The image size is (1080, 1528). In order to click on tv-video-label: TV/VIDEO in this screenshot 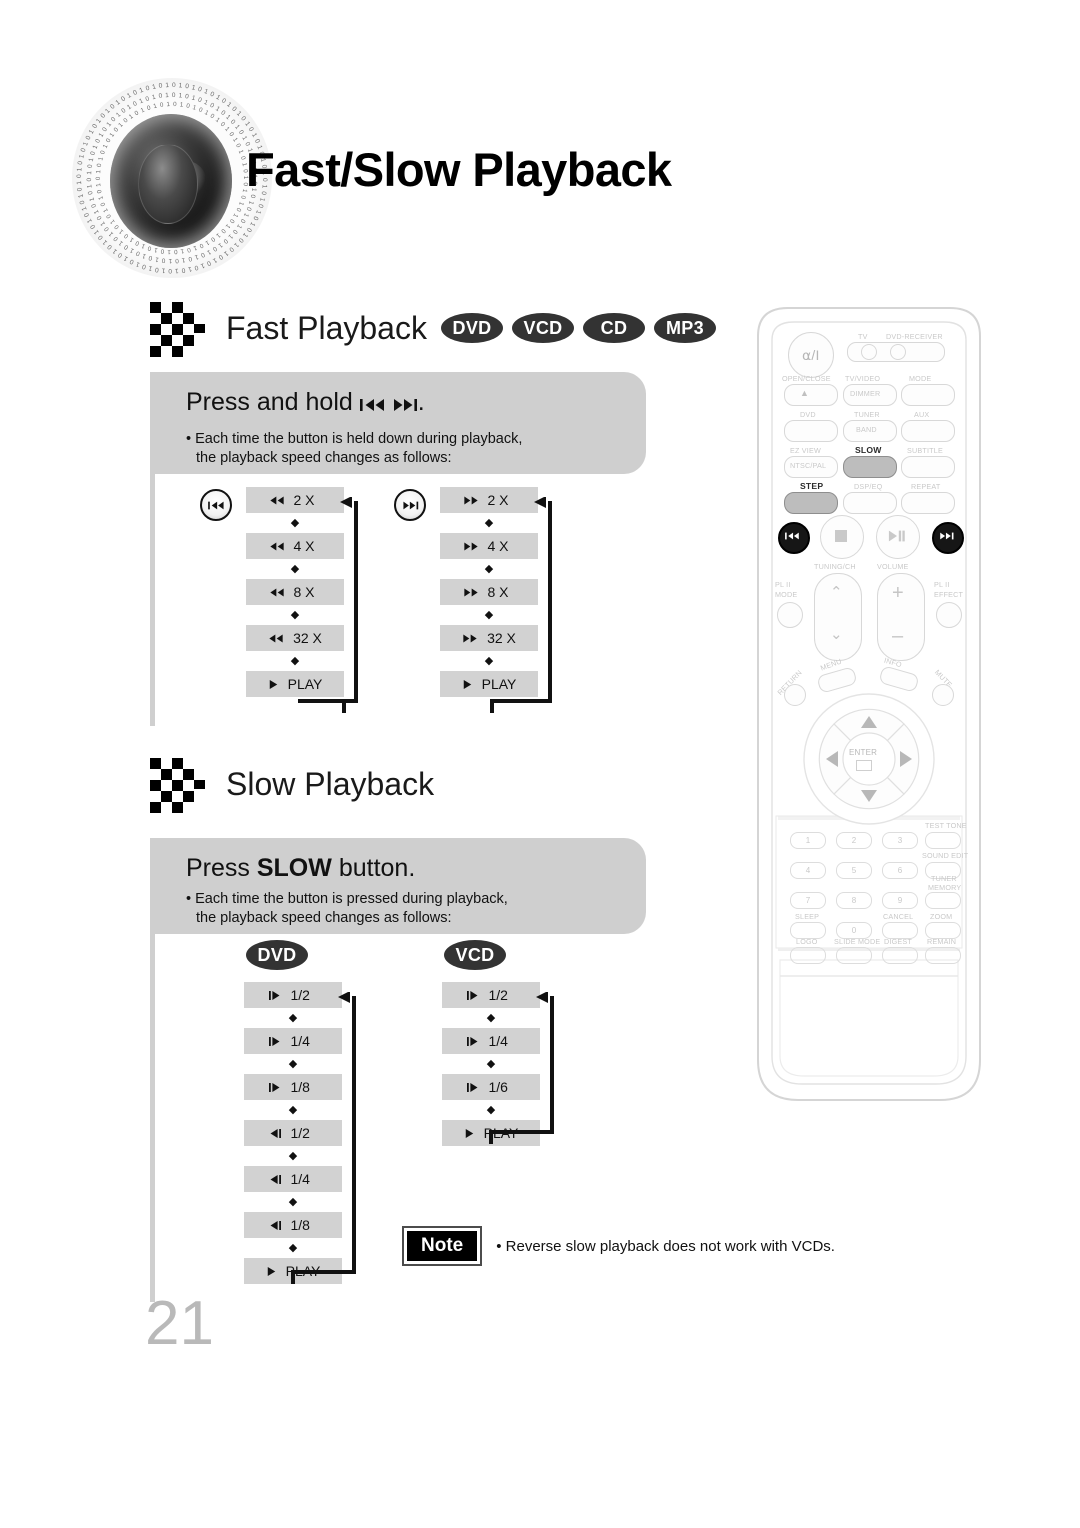, I will do `click(863, 378)`.